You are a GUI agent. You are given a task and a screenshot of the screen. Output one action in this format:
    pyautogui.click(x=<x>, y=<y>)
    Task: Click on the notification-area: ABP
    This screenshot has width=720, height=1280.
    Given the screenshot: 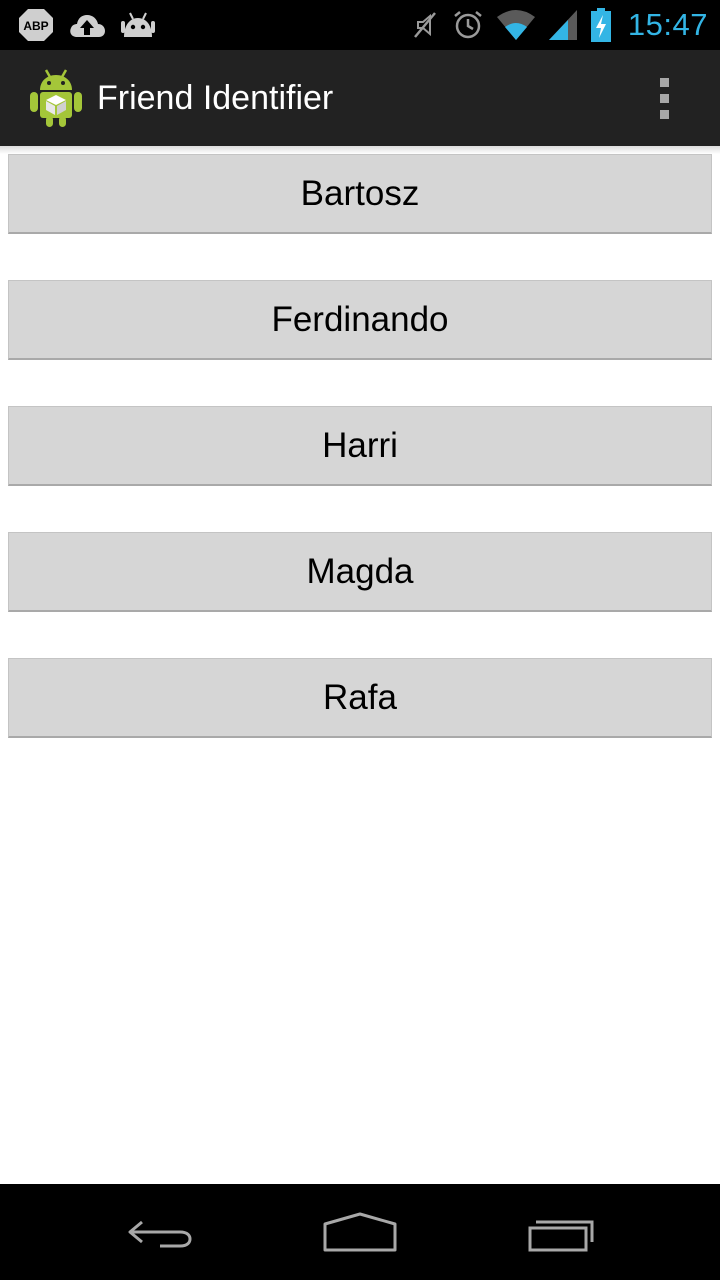 What is the action you would take?
    pyautogui.click(x=87, y=25)
    